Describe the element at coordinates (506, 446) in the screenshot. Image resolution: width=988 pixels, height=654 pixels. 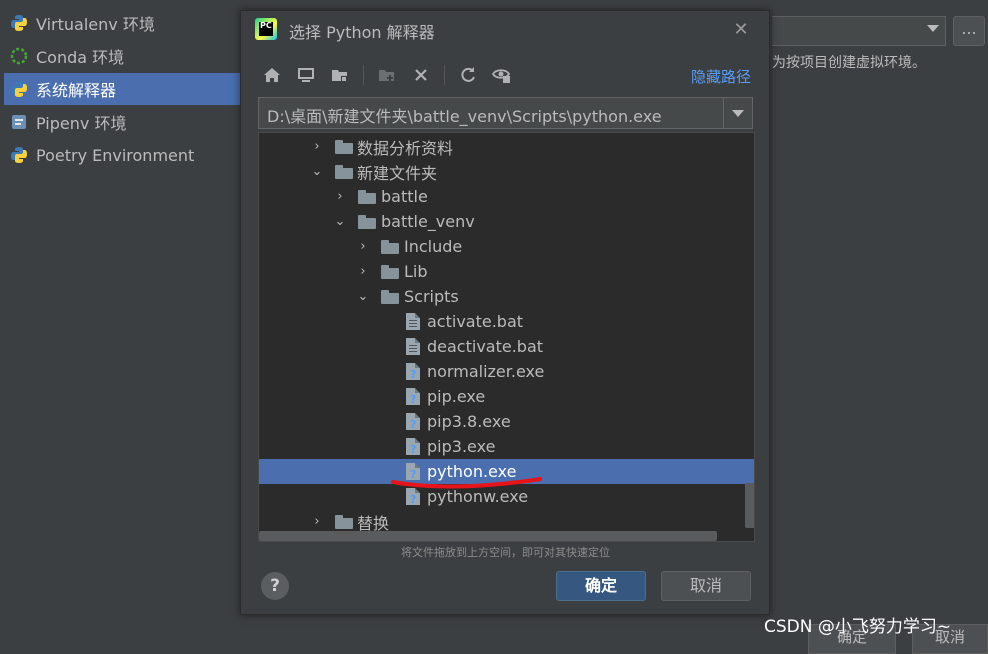
I see `tree-row: ? pip3.exe` at that location.